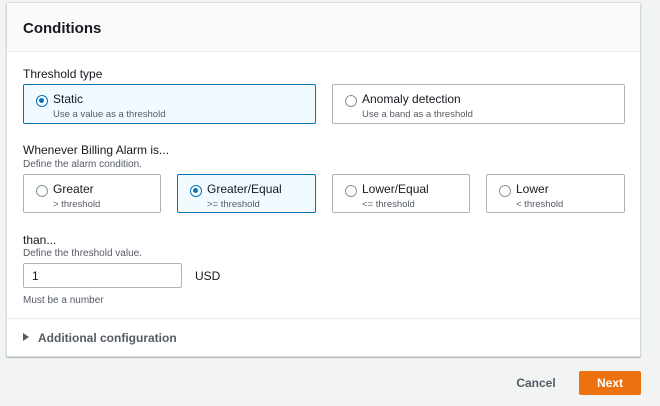 Image resolution: width=660 pixels, height=406 pixels. I want to click on panel-header: Conditions, so click(323, 27).